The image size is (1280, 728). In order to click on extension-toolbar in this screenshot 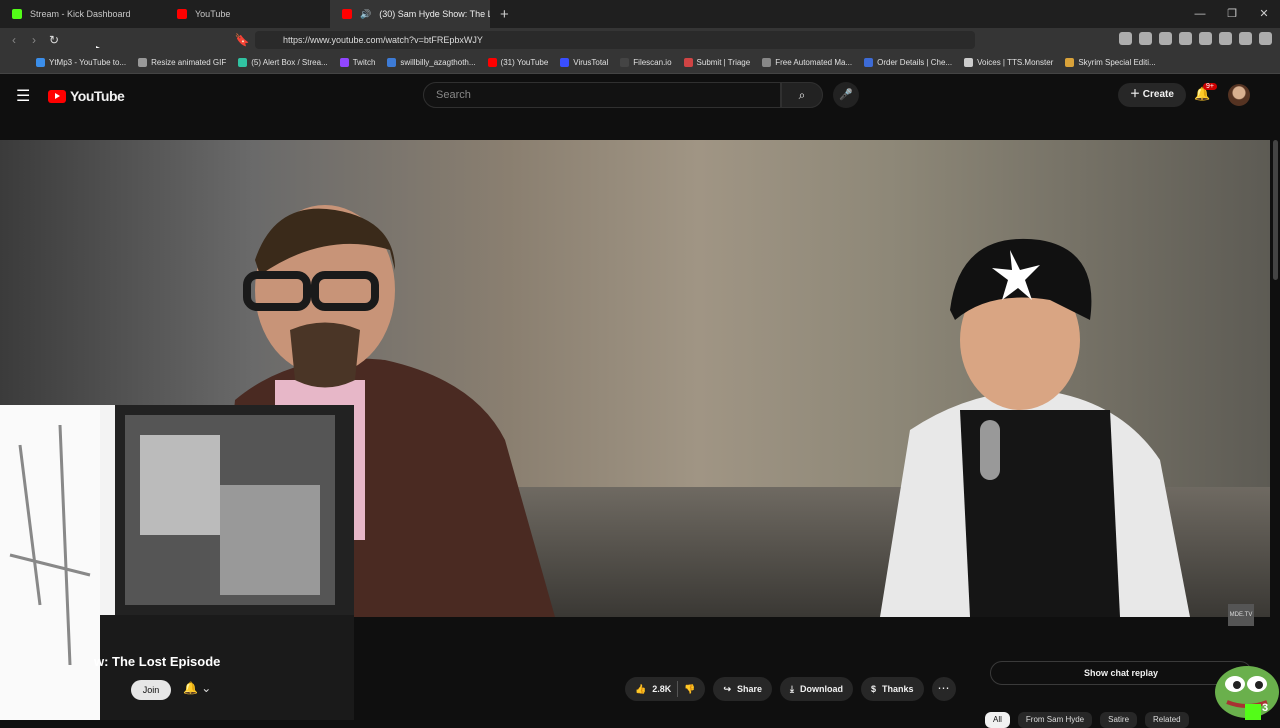, I will do `click(1195, 38)`.